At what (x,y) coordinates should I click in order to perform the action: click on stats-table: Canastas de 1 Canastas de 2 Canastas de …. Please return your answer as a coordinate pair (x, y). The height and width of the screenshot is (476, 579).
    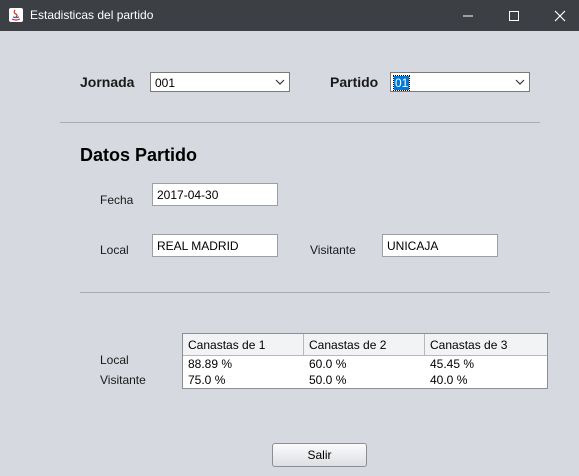
    Looking at the image, I should click on (365, 361).